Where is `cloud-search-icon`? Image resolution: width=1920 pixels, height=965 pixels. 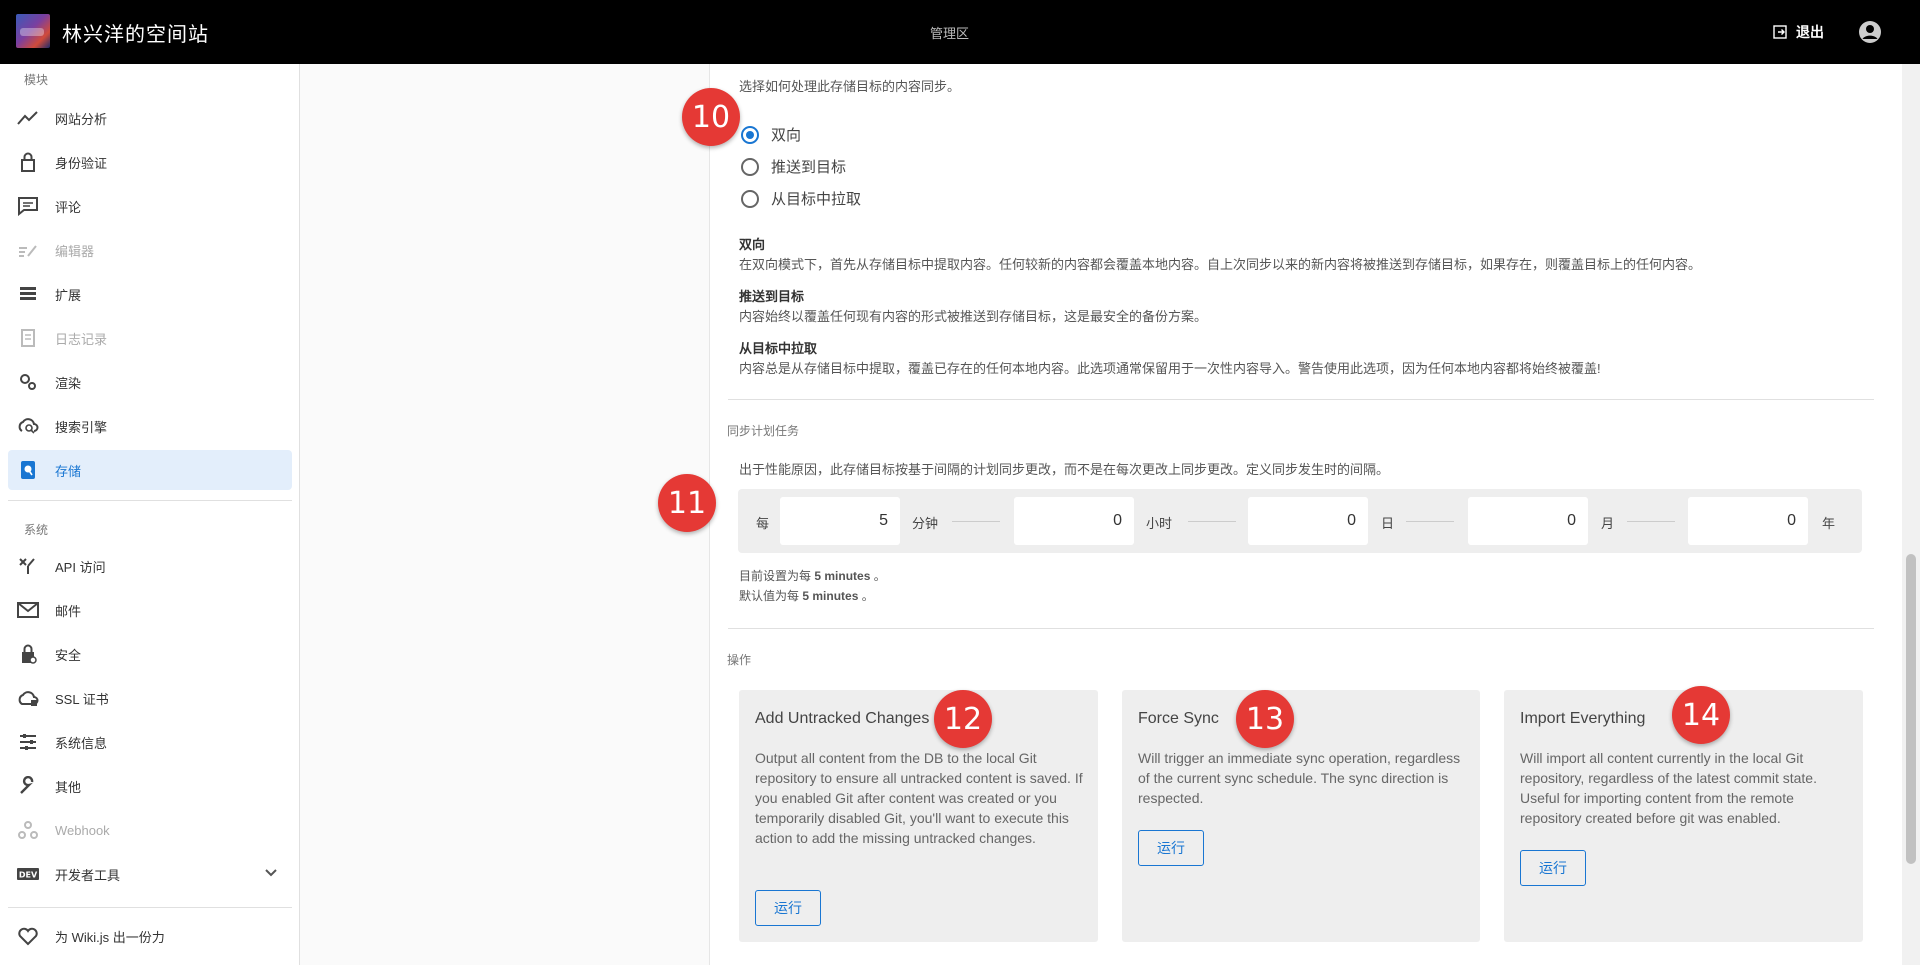
cloud-search-icon is located at coordinates (28, 426).